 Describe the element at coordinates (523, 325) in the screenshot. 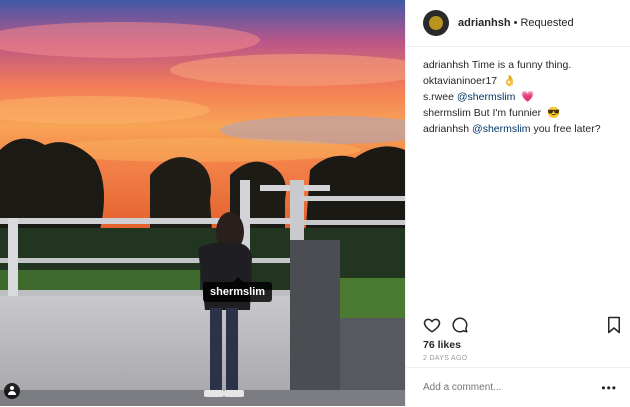

I see `post-actions` at that location.